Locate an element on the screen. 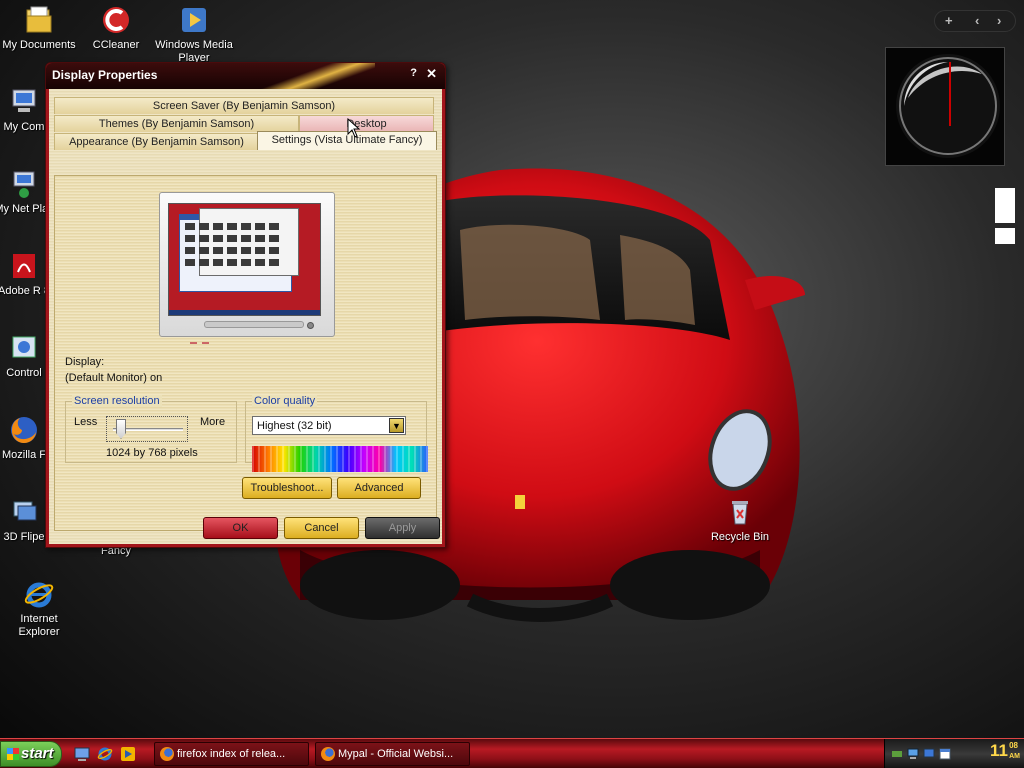 The image size is (1024, 768). desktop-icon-label: Recycle Bin is located at coordinates (740, 537).